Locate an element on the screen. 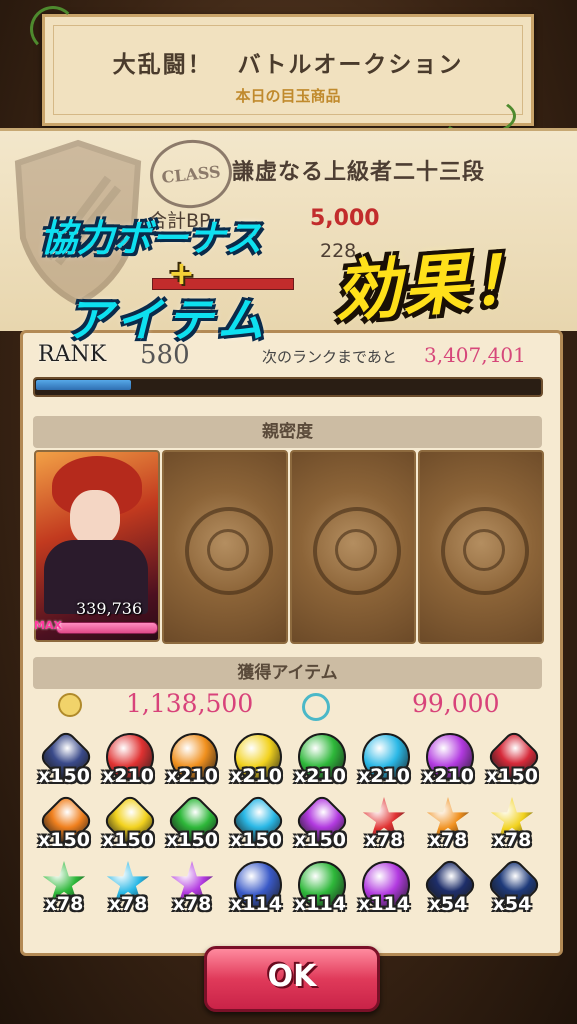  items-header: 獲得アイテム is located at coordinates (287, 673).